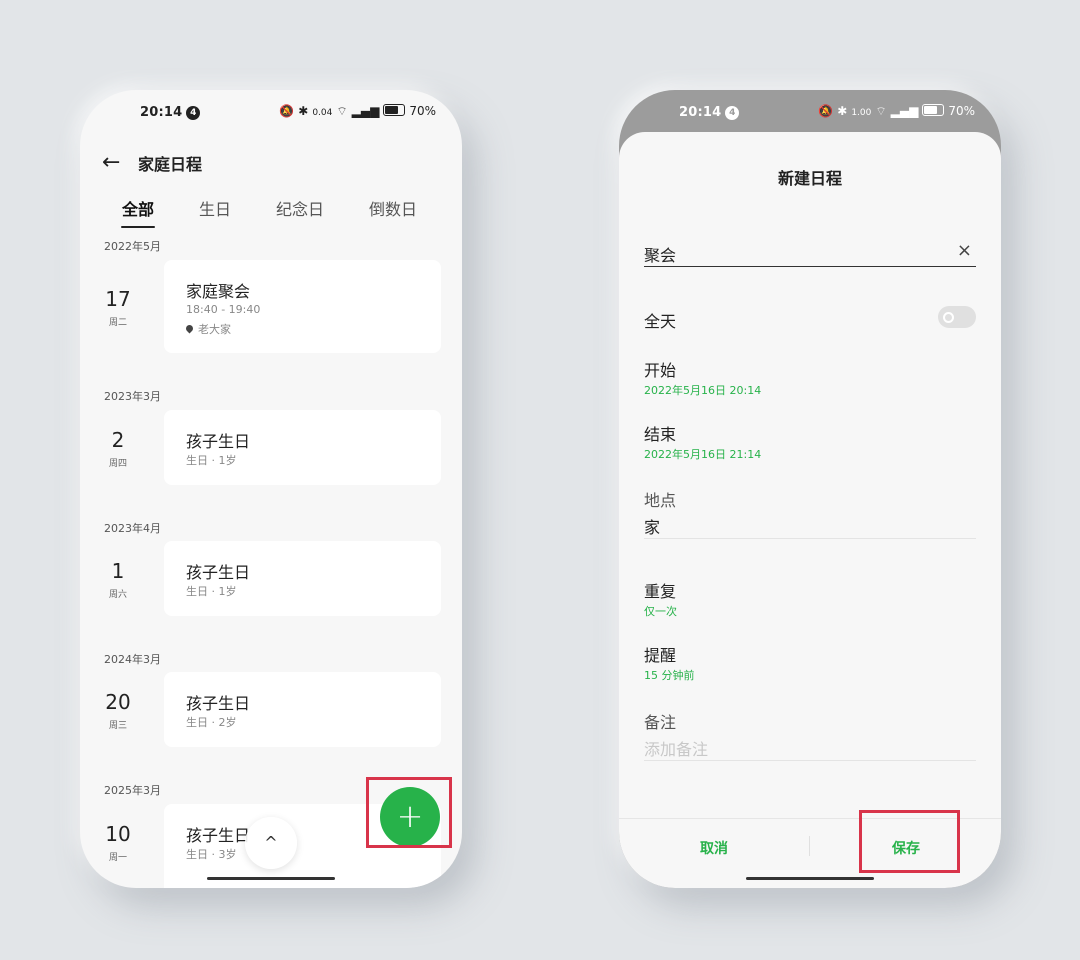 The image size is (1080, 960). I want to click on event-weekday: 周二, so click(117, 323).